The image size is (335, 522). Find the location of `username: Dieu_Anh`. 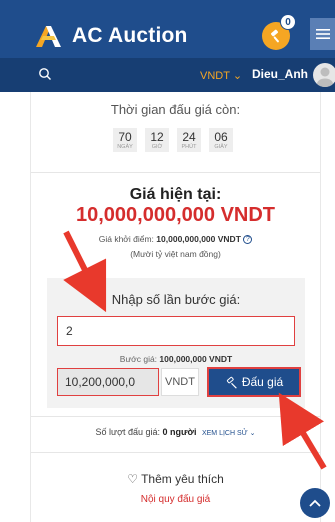

username: Dieu_Anh is located at coordinates (280, 74).